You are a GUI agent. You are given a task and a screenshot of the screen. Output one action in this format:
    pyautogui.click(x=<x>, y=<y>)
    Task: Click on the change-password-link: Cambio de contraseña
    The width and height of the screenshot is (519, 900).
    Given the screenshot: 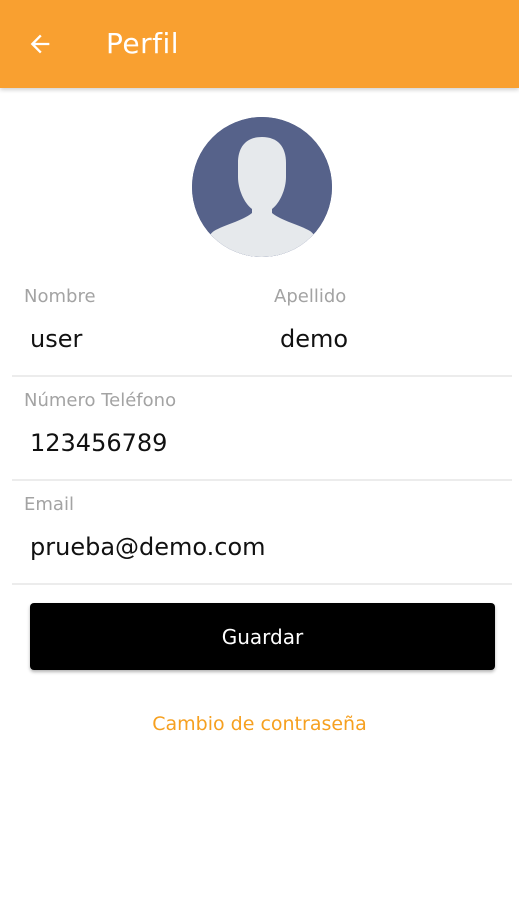 What is the action you would take?
    pyautogui.click(x=259, y=724)
    